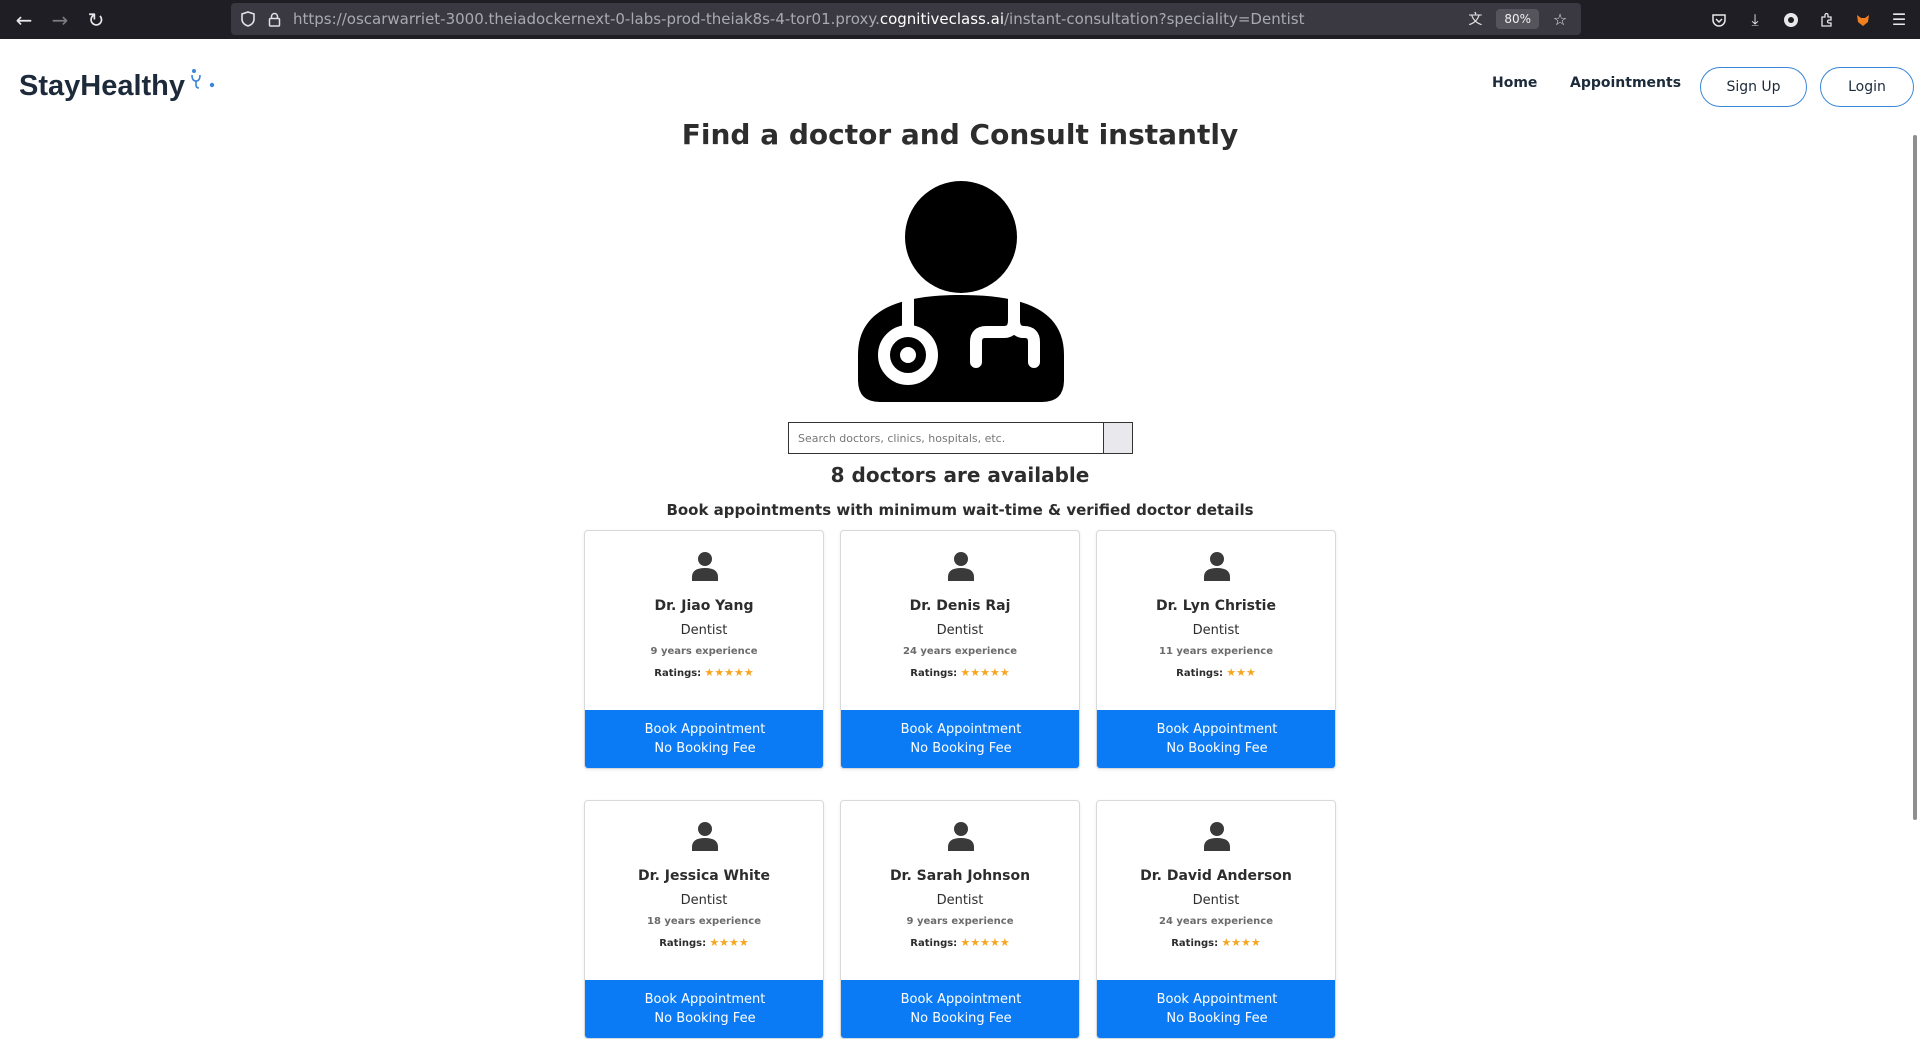 Image resolution: width=1920 pixels, height=1039 pixels. Describe the element at coordinates (1791, 20) in the screenshot. I see `account-icon` at that location.